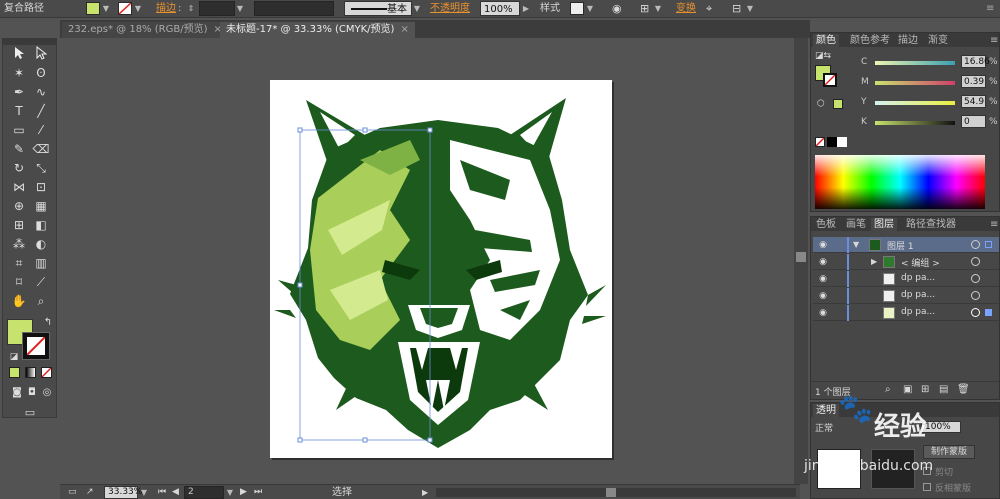 This screenshot has height=499, width=1000. What do you see at coordinates (19, 301) in the screenshot?
I see `hand-tool-icon: ✋` at bounding box center [19, 301].